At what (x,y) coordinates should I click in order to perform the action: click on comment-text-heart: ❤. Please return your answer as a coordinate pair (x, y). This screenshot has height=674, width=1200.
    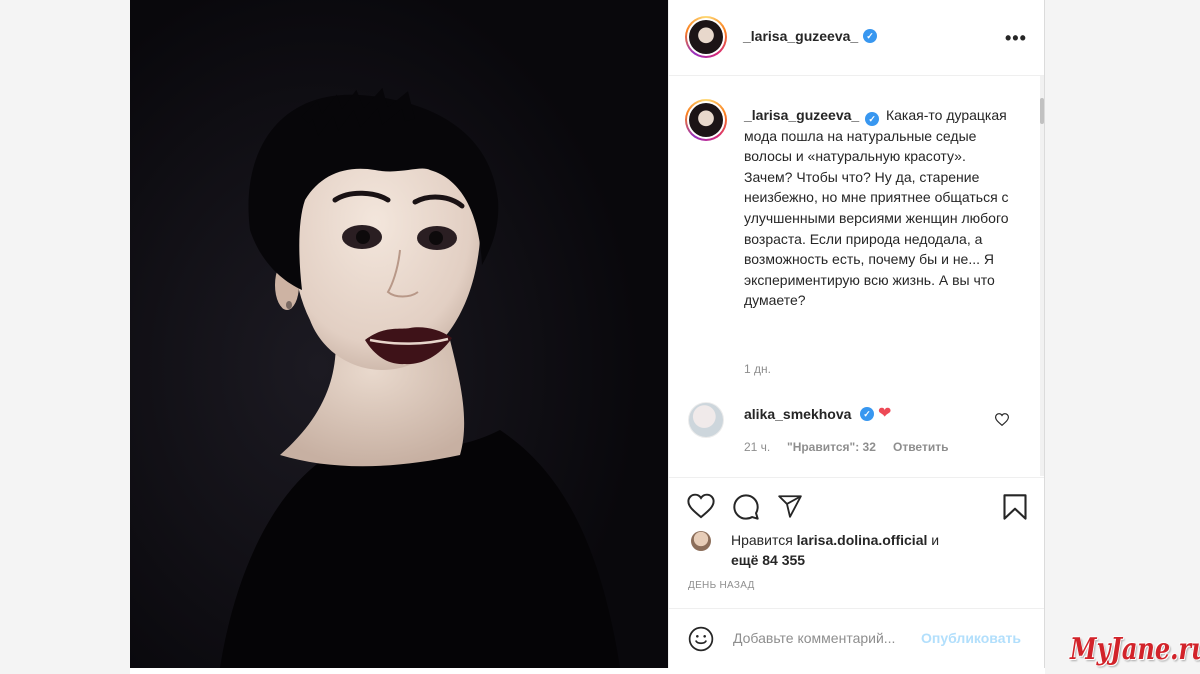
    Looking at the image, I should click on (885, 413).